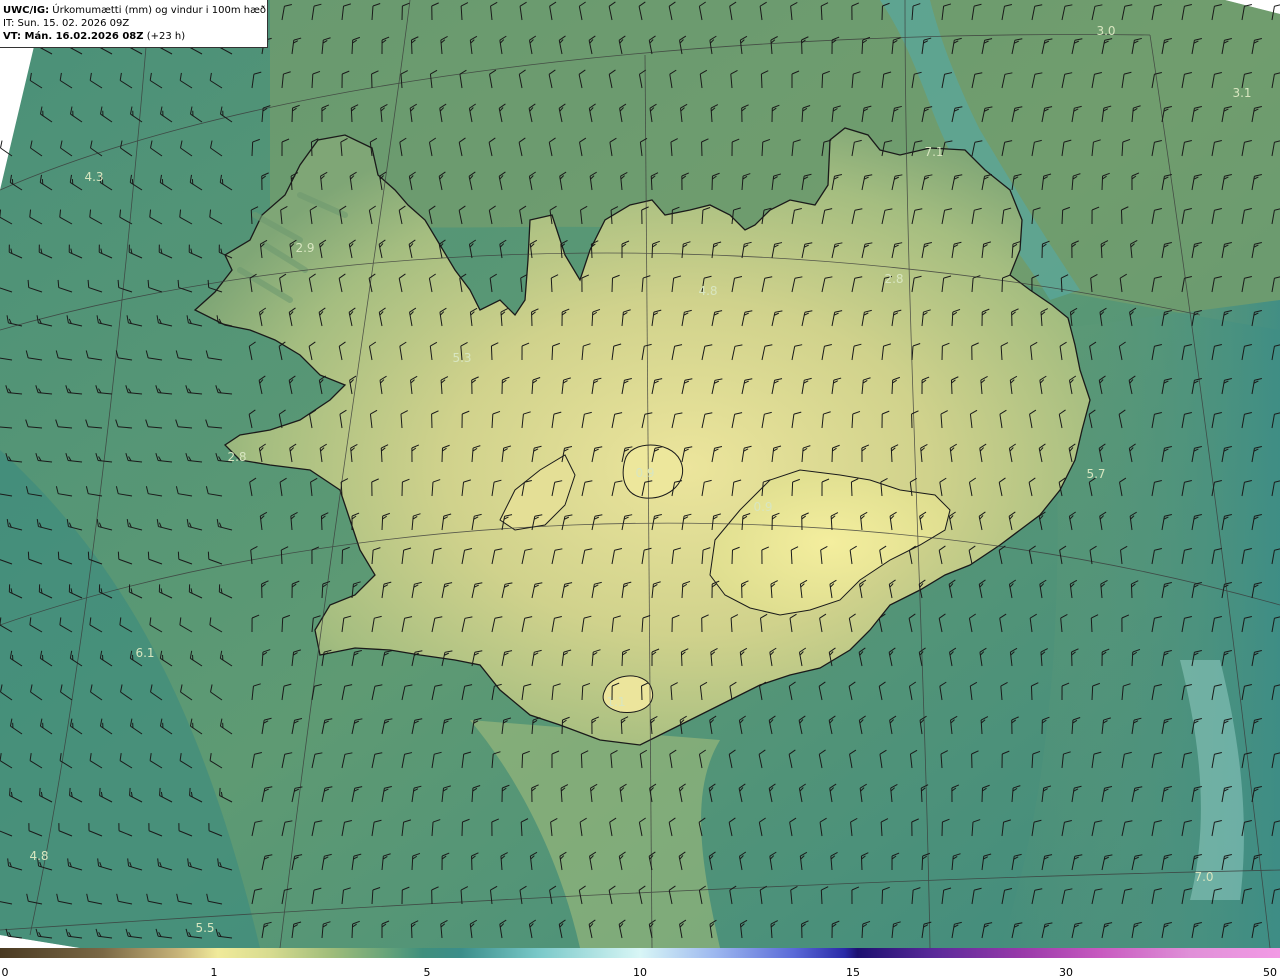 The height and width of the screenshot is (979, 1280). Describe the element at coordinates (1105, 31) in the screenshot. I see `value-label: 3.0` at that location.